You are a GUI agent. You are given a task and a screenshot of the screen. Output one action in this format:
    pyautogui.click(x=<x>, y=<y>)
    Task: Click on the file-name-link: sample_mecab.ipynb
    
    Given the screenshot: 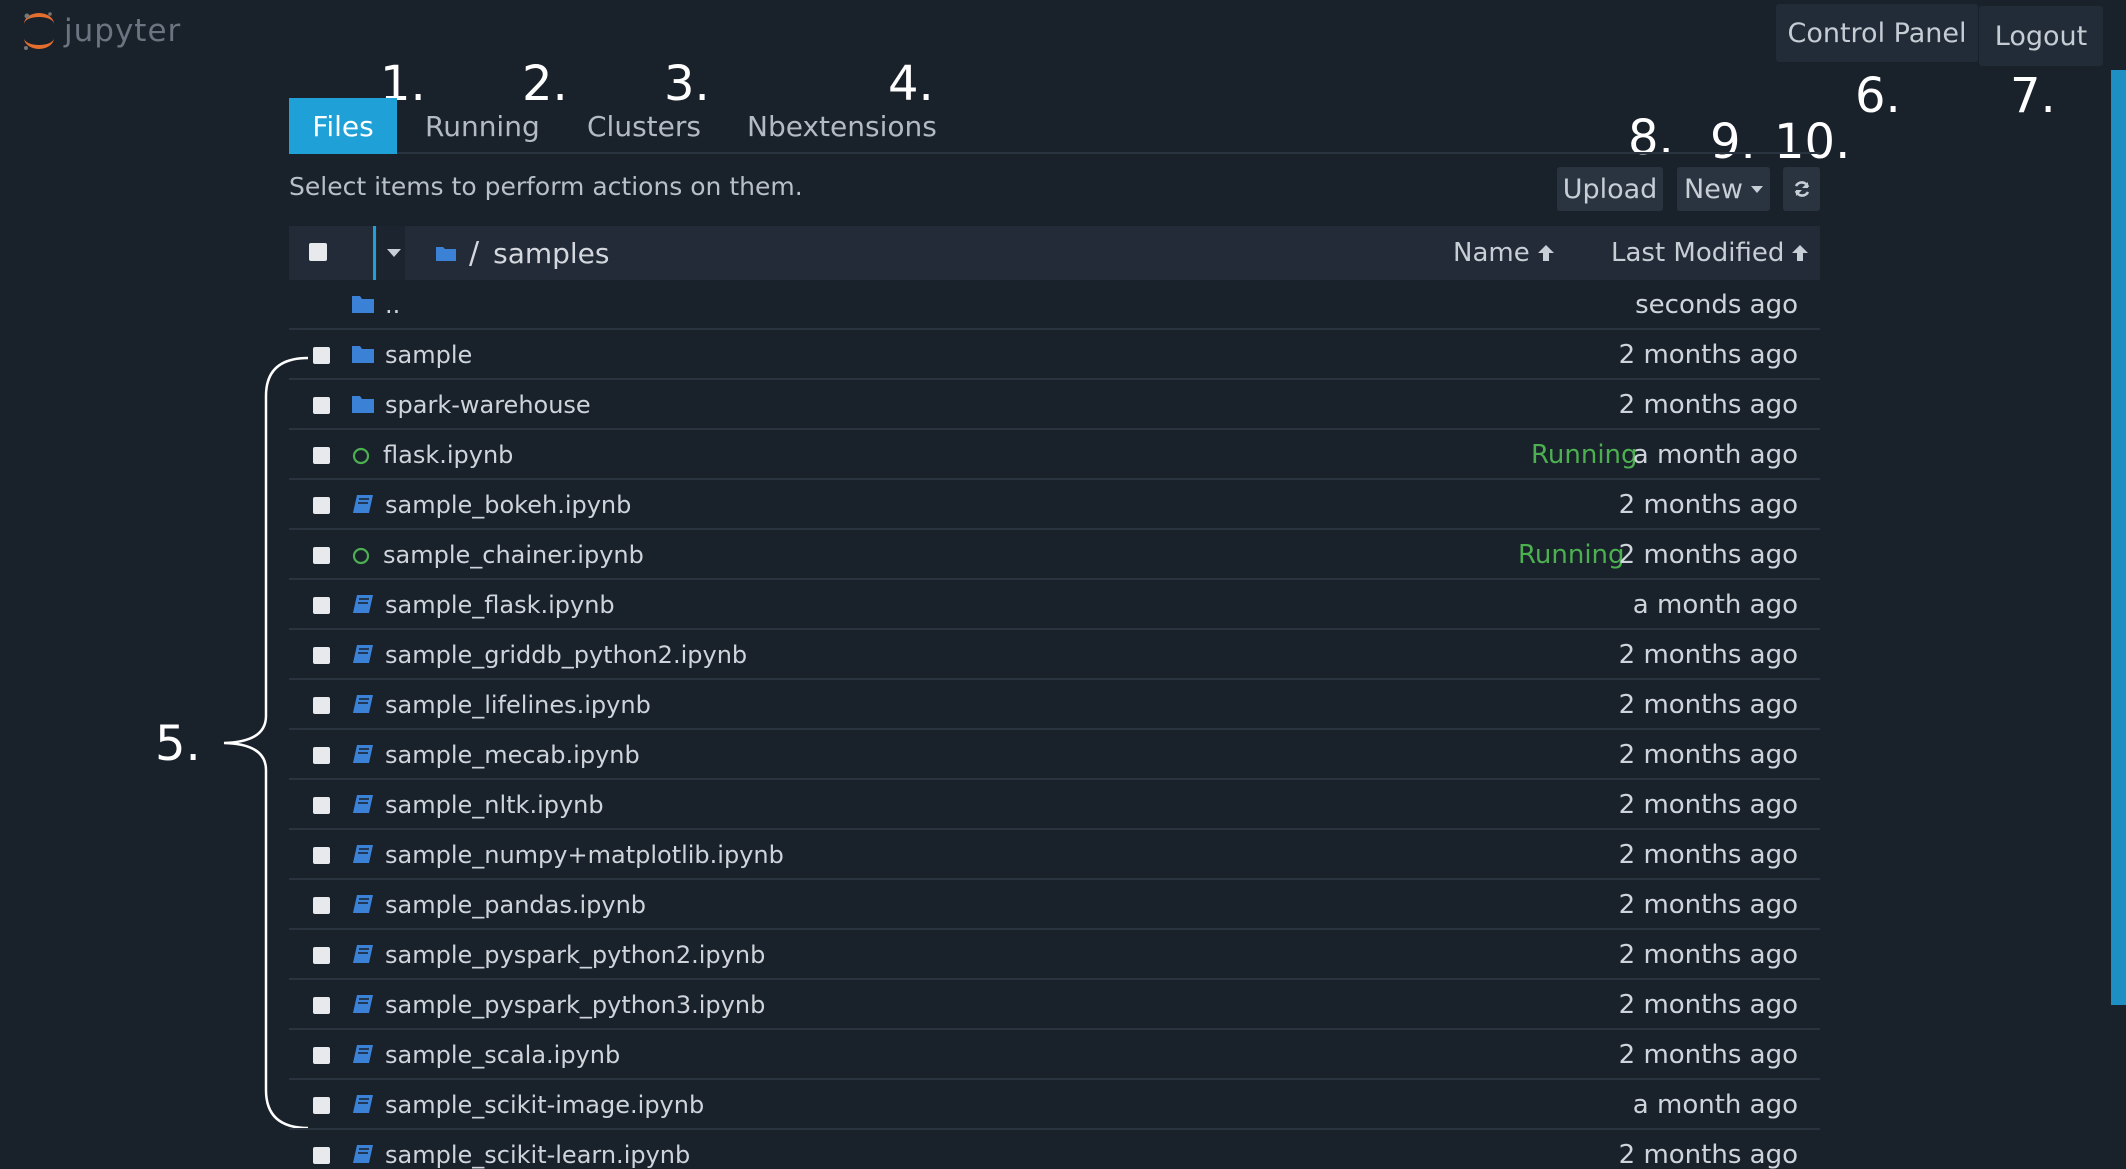 What is the action you would take?
    pyautogui.click(x=512, y=755)
    